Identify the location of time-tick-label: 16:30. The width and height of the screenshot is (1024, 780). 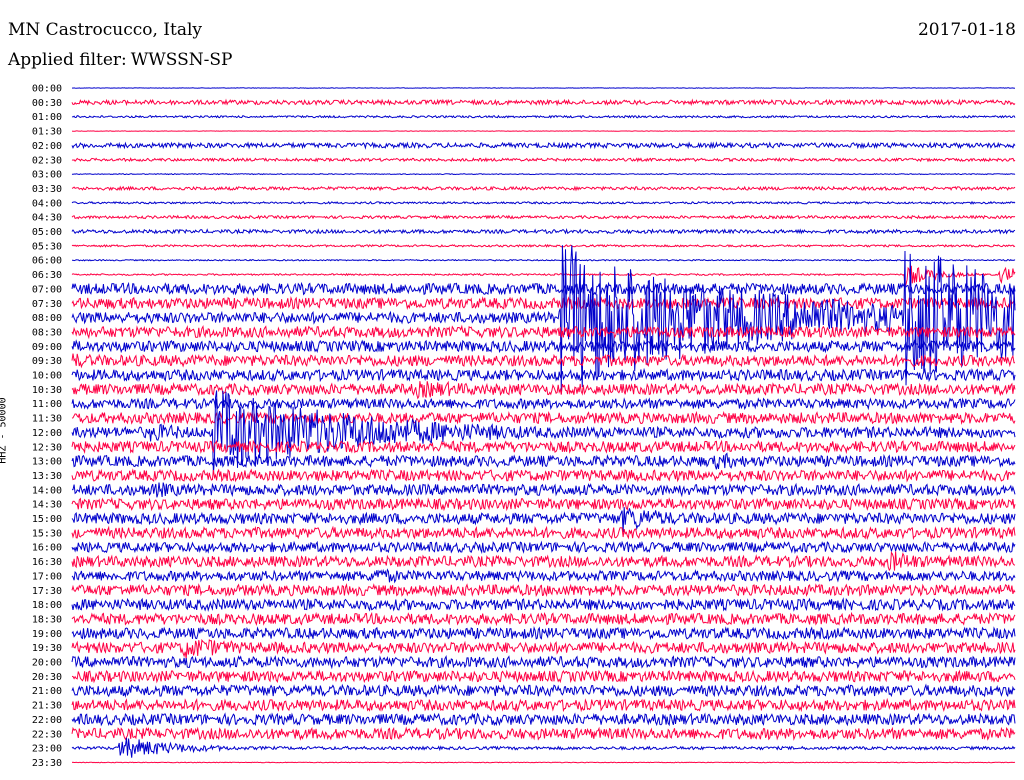
(47, 562).